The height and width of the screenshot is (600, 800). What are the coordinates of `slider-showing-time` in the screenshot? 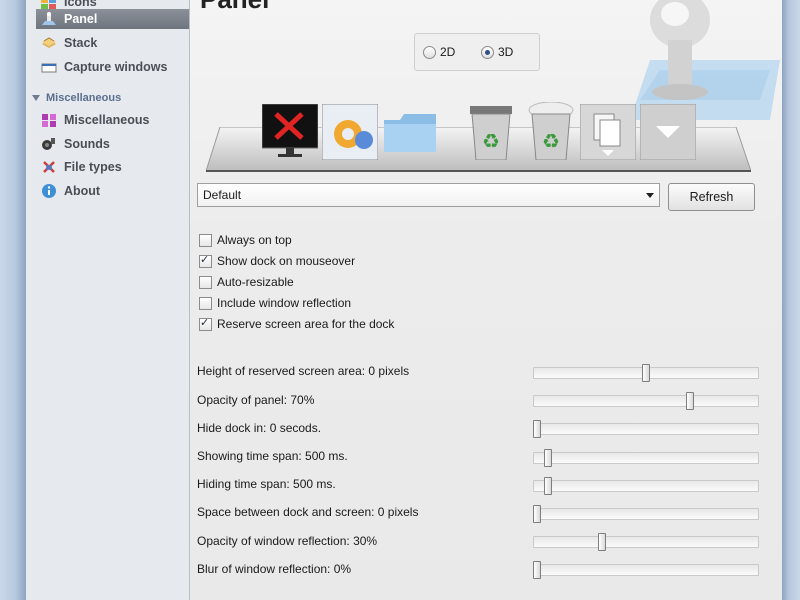 It's located at (646, 458).